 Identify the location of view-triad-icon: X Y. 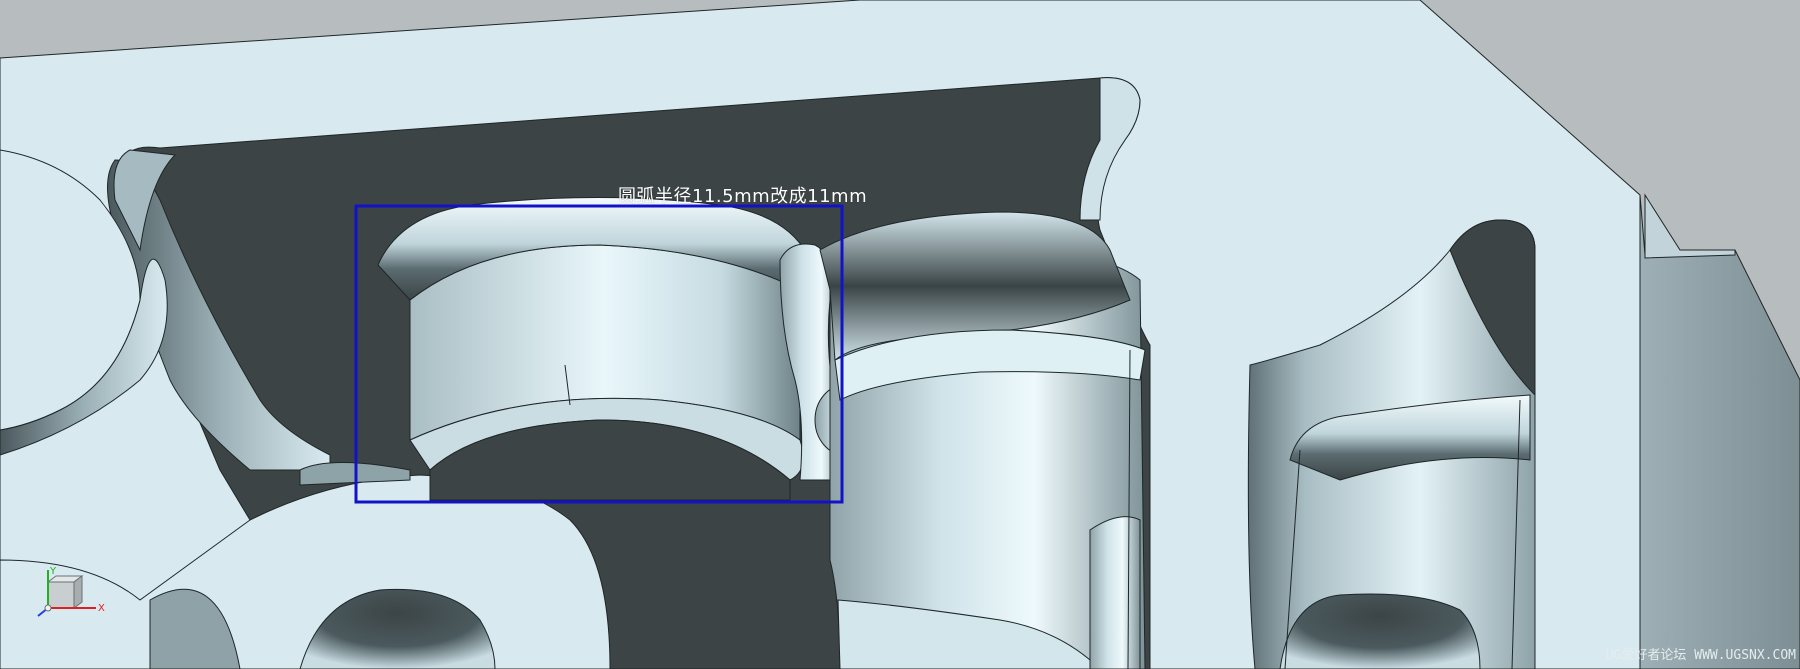
(71, 596).